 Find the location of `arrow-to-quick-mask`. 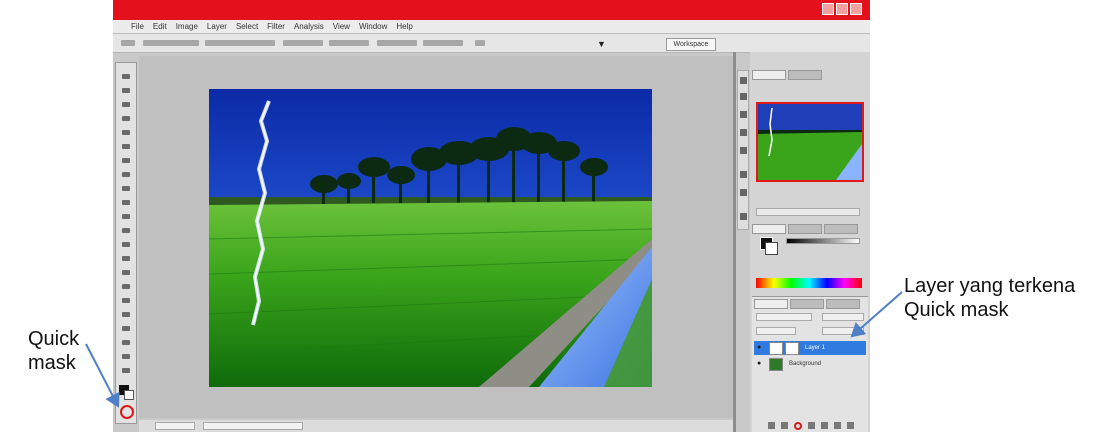

arrow-to-quick-mask is located at coordinates (102, 375).